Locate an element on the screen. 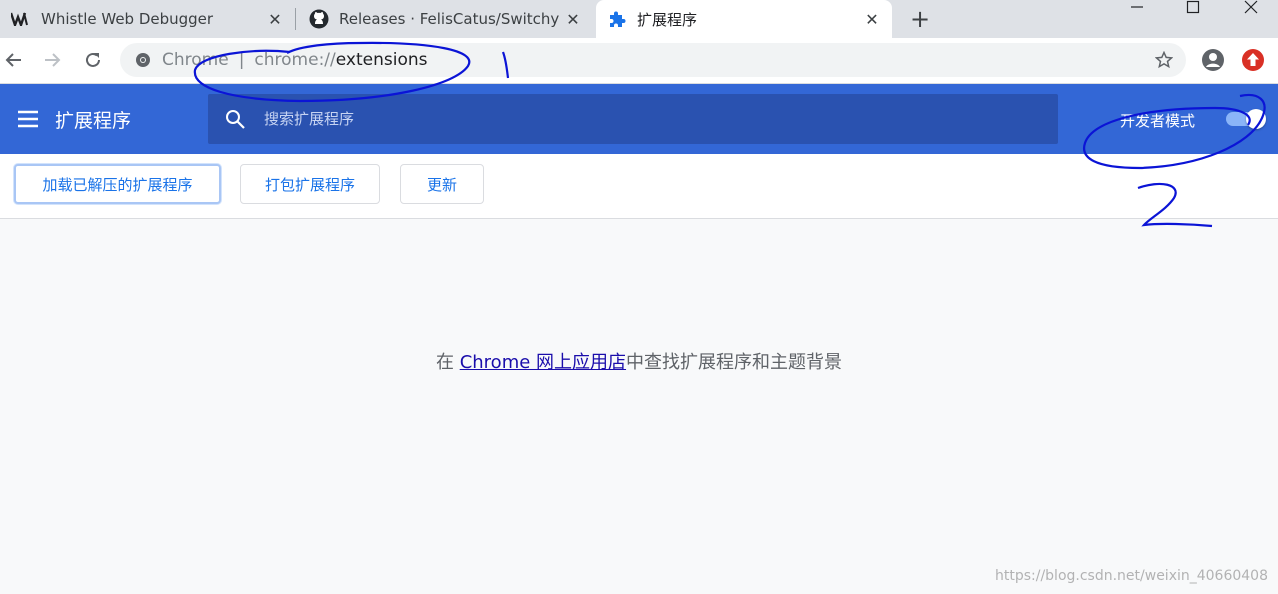 Image resolution: width=1278 pixels, height=594 pixels. back-icon is located at coordinates (14, 60).